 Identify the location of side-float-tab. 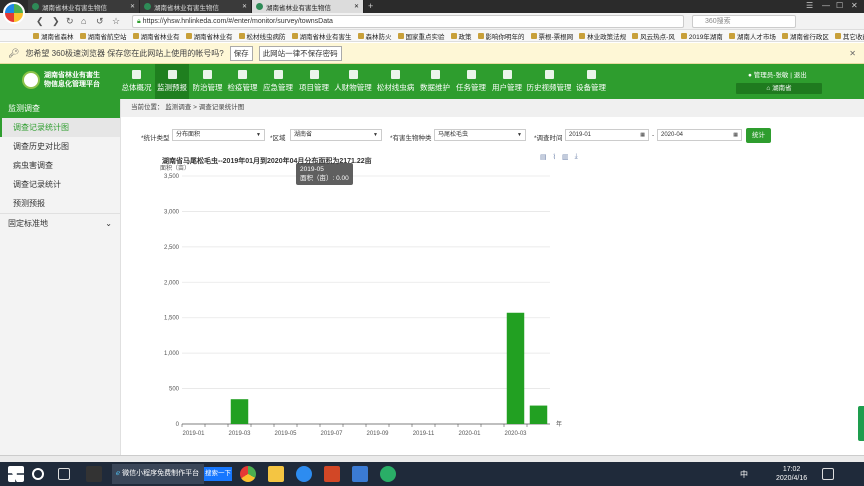
(861, 423).